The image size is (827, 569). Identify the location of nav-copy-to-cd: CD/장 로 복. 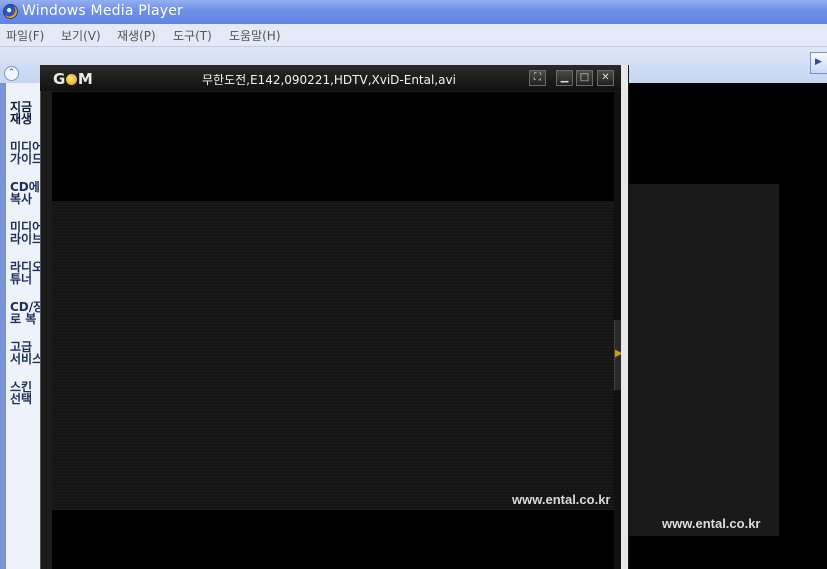
(25, 313).